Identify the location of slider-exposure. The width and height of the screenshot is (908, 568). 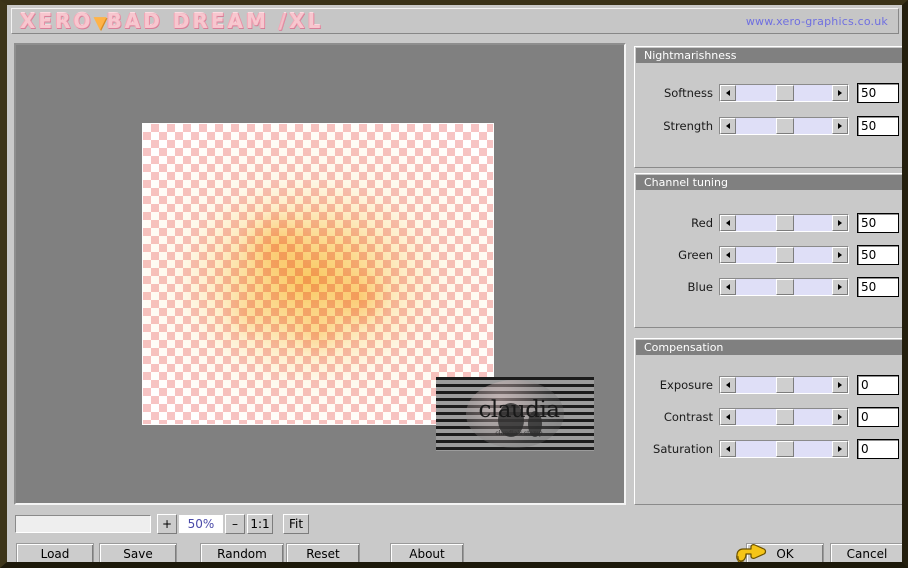
(784, 385).